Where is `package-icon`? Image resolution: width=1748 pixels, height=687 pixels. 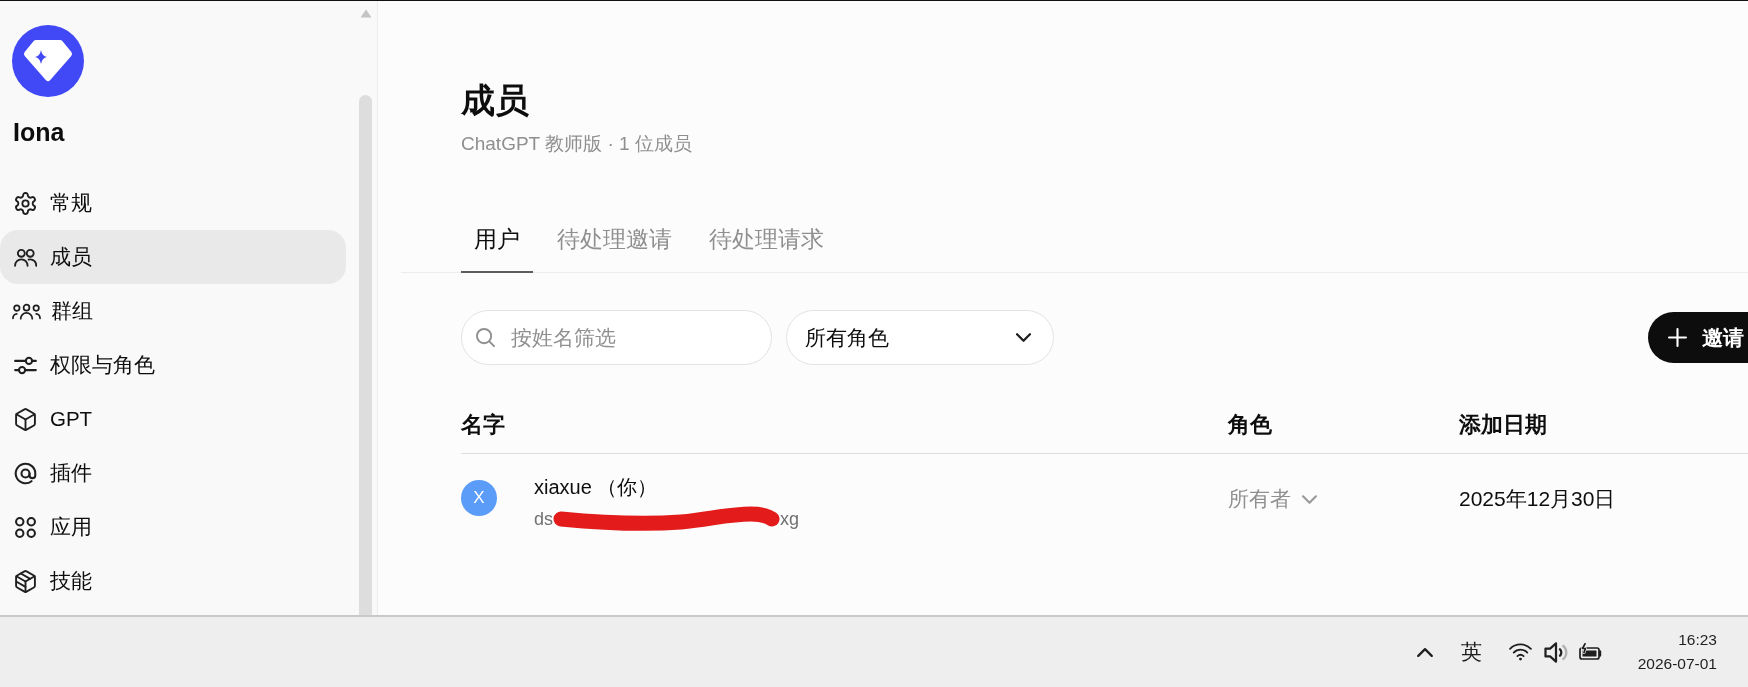 package-icon is located at coordinates (25, 581).